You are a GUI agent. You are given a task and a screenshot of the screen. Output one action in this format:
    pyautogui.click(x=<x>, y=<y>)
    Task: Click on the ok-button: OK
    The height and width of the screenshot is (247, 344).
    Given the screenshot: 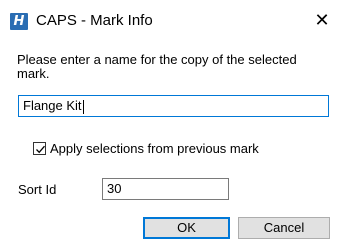 What is the action you would take?
    pyautogui.click(x=186, y=228)
    